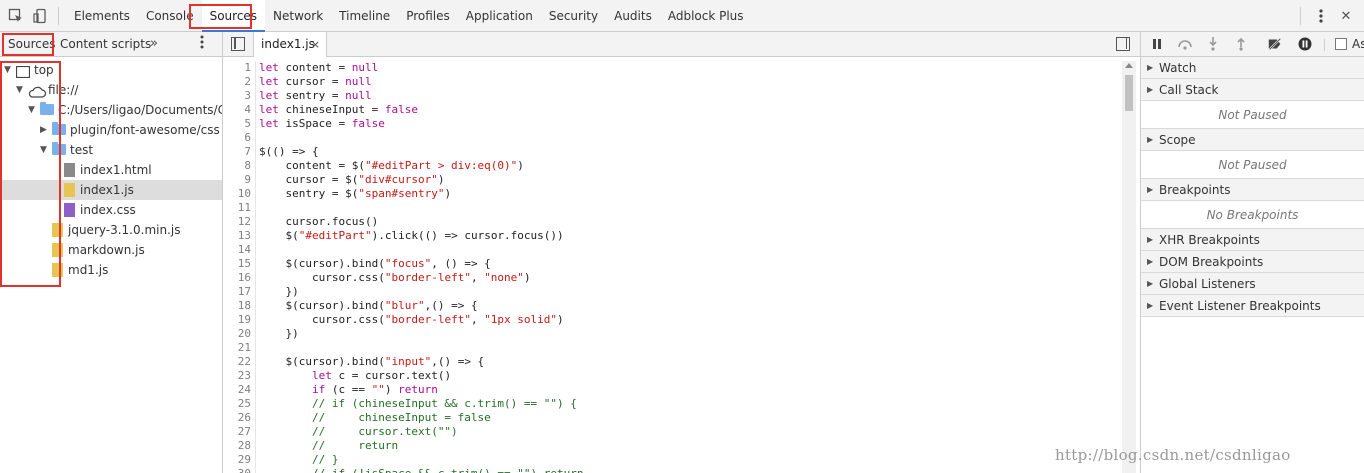 This screenshot has height=473, width=1364. What do you see at coordinates (170, 16) in the screenshot?
I see `tab-console: Console` at bounding box center [170, 16].